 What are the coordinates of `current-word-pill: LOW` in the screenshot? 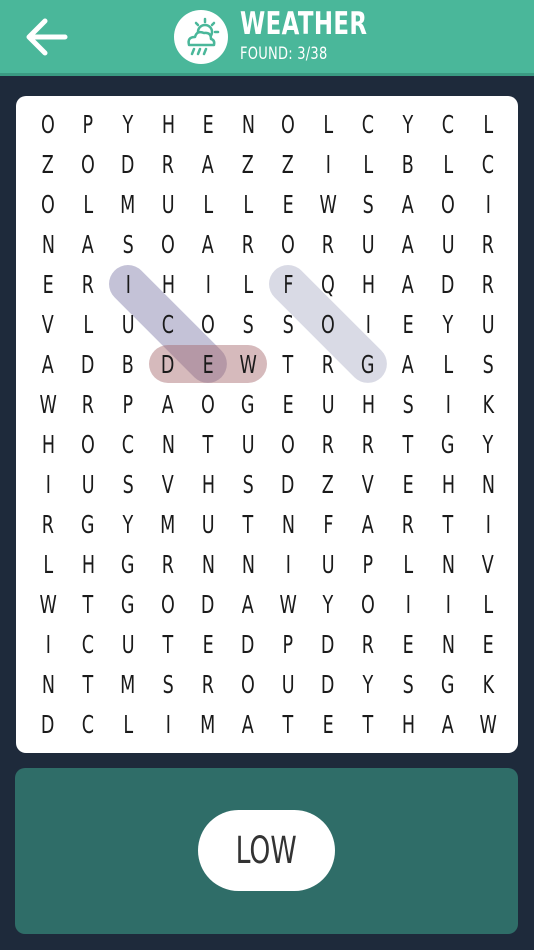 It's located at (266, 850).